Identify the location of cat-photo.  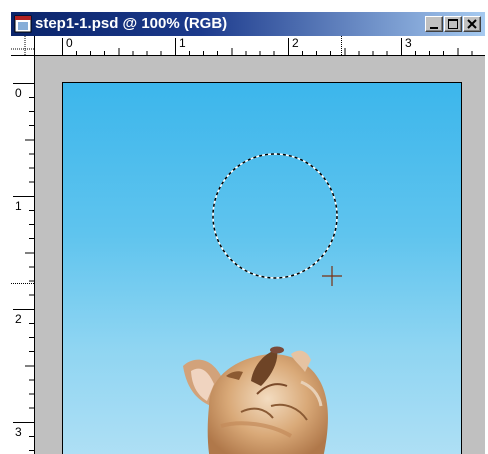
(255, 400).